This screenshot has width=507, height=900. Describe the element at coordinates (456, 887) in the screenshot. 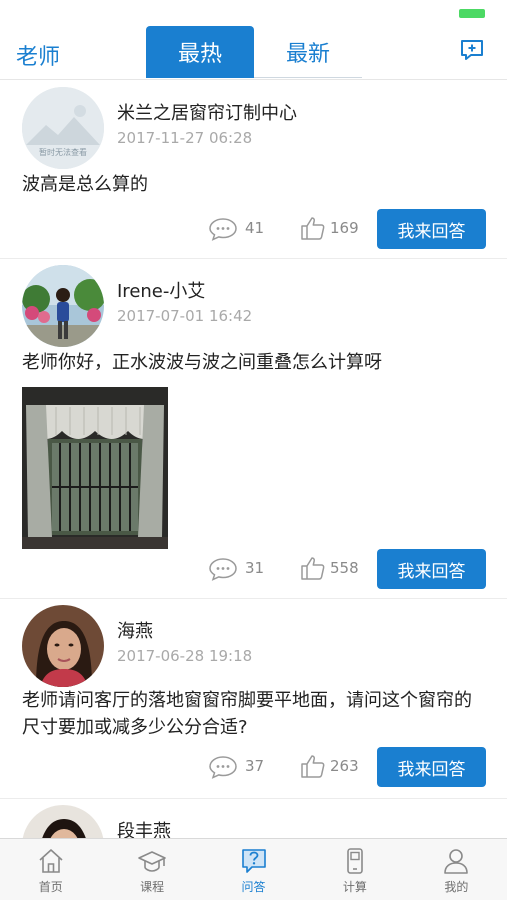

I see `tab-label: 我的` at that location.